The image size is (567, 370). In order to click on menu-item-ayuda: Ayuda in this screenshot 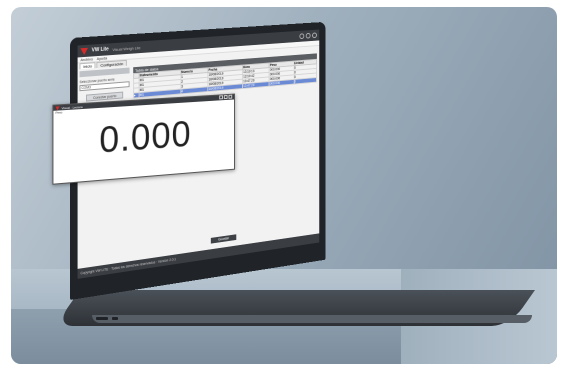, I will do `click(102, 58)`.